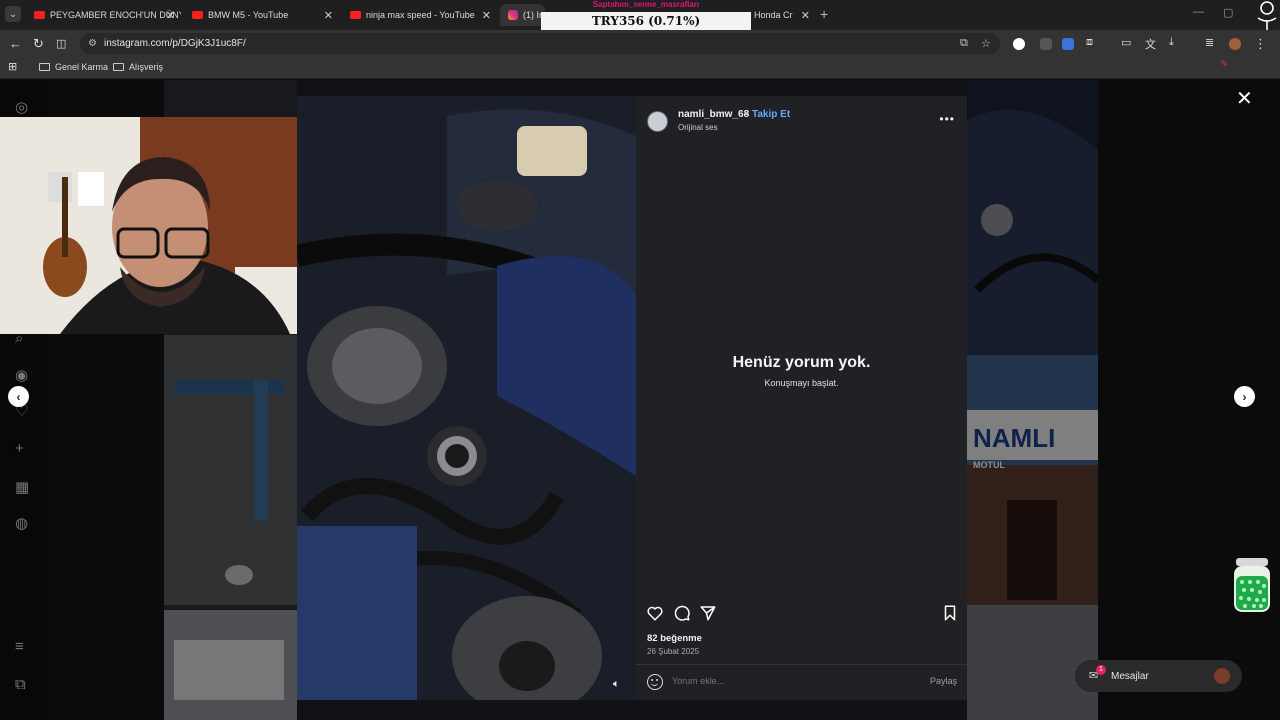 The height and width of the screenshot is (720, 1280). What do you see at coordinates (950, 613) in the screenshot?
I see `save-bookmark-icon` at bounding box center [950, 613].